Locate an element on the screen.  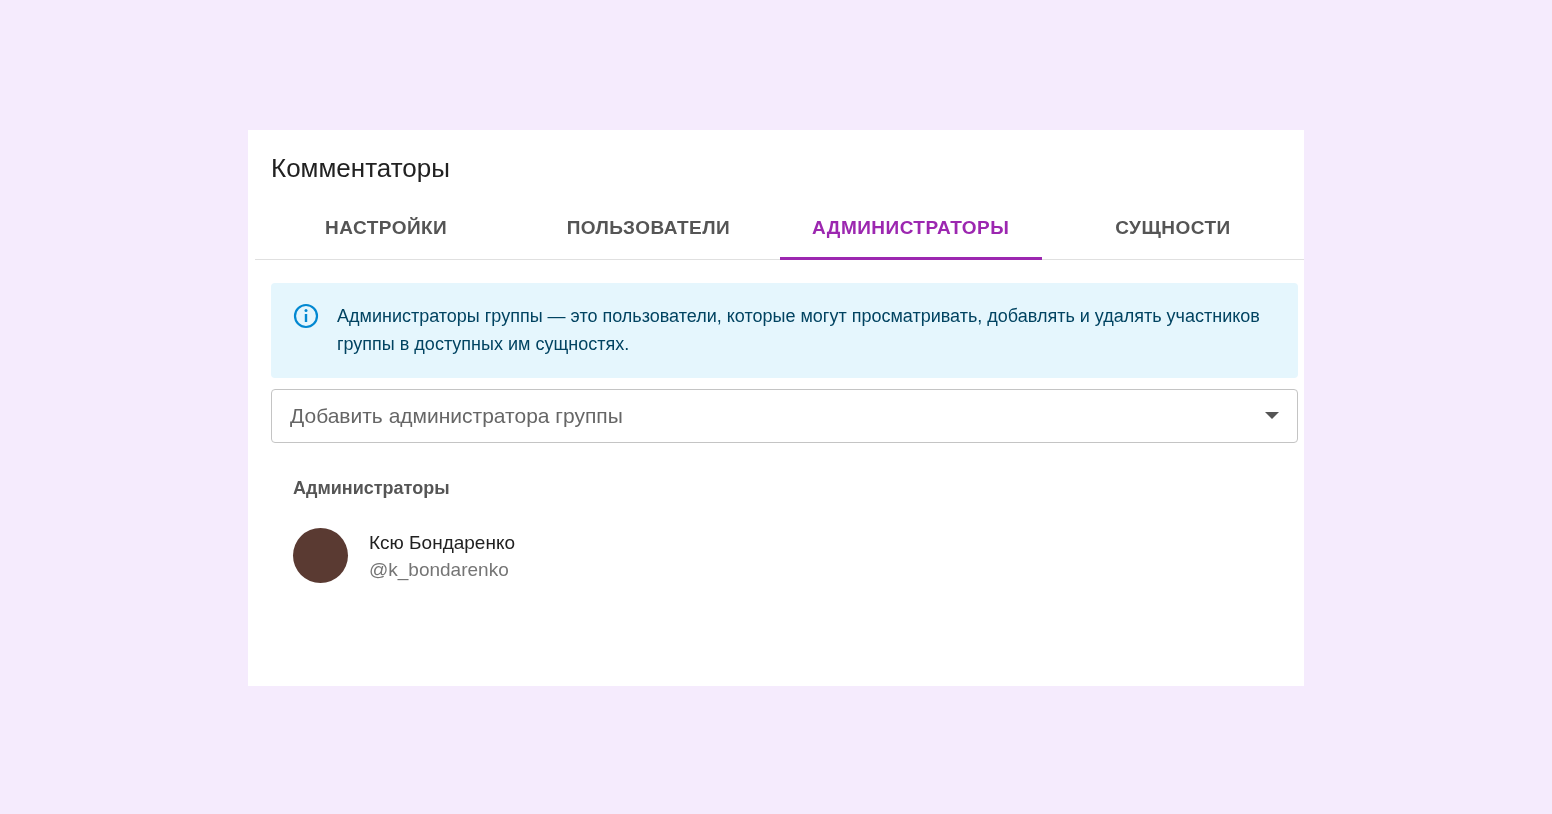
user-name: Ксю Бондаренко is located at coordinates (442, 542).